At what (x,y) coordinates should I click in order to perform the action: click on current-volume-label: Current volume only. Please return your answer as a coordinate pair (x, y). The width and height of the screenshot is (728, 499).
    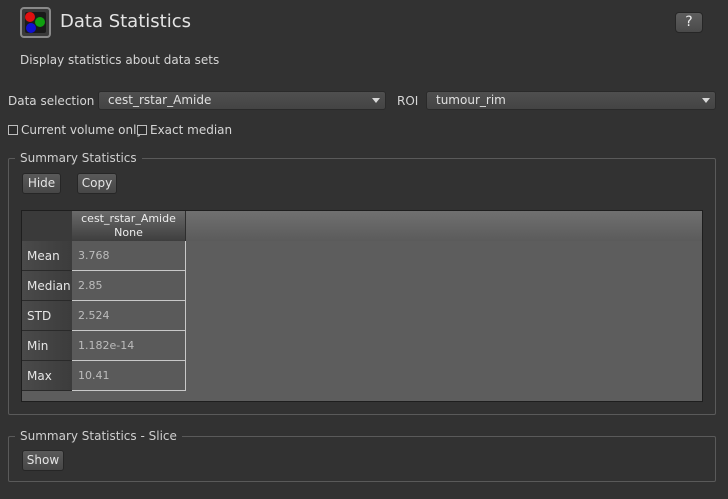
    Looking at the image, I should click on (82, 130).